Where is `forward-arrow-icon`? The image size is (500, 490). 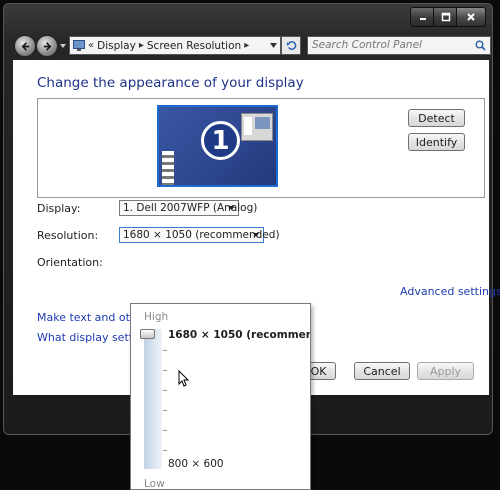
forward-arrow-icon is located at coordinates (47, 46).